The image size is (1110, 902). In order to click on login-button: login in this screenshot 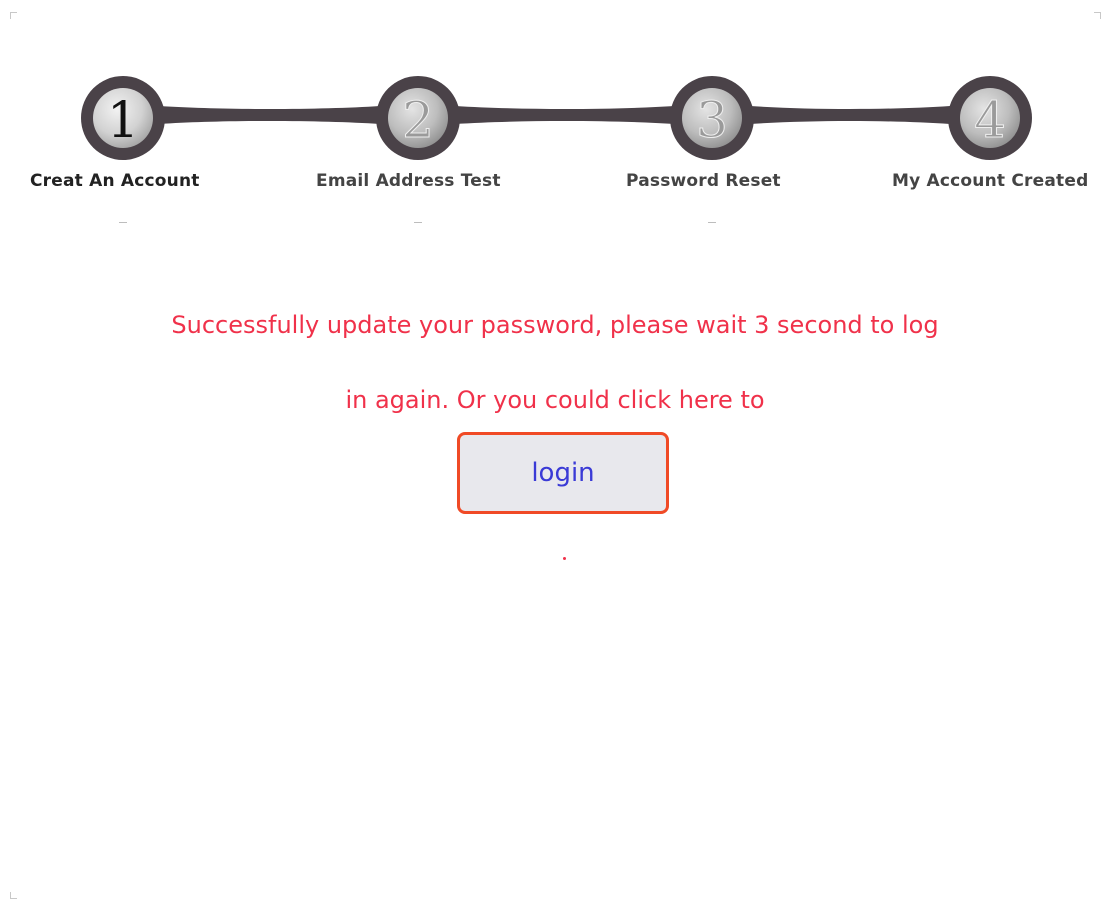, I will do `click(563, 473)`.